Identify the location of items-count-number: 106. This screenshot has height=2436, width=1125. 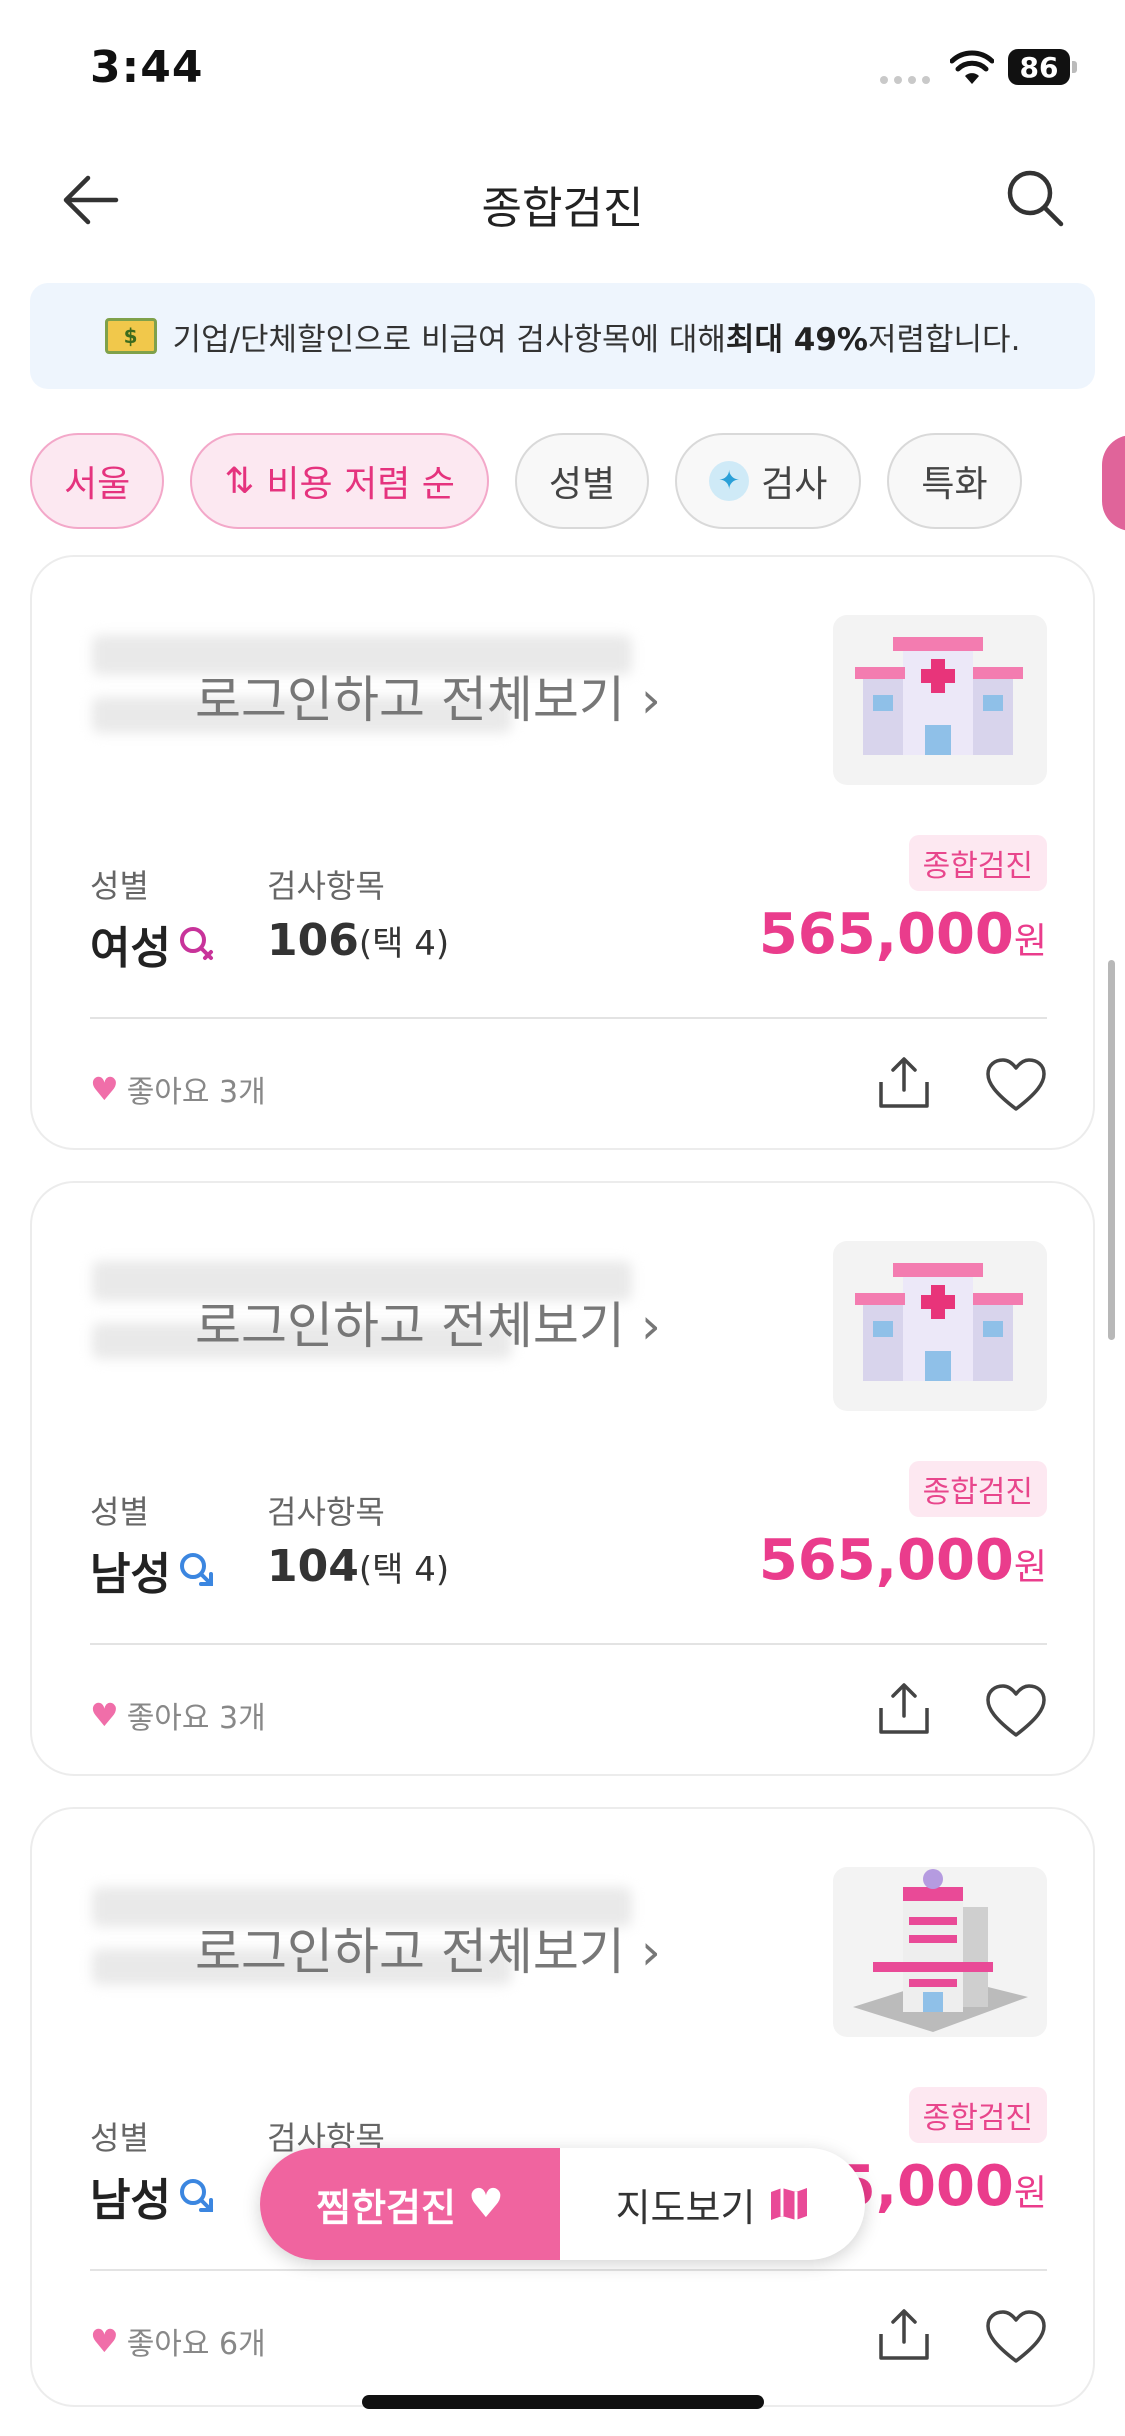
(313, 940).